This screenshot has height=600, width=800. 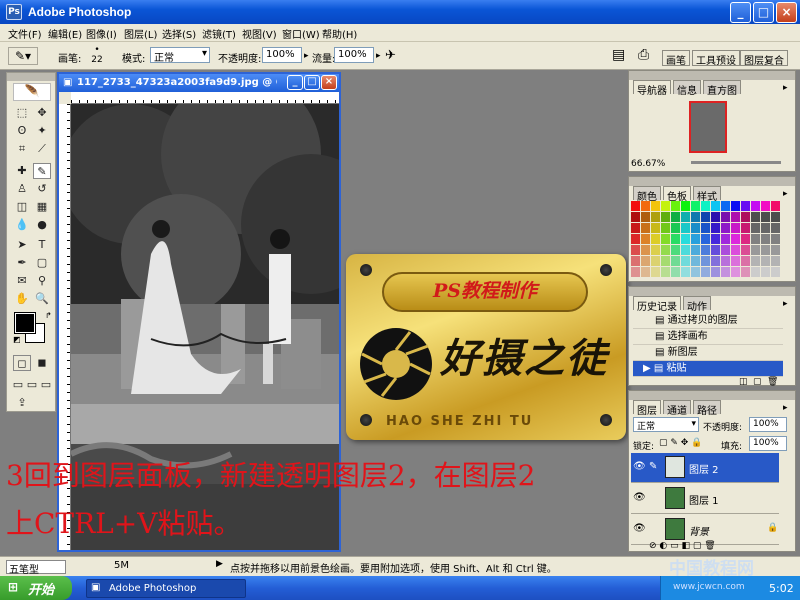 I want to click on doc-minimize-button: _, so click(x=295, y=82).